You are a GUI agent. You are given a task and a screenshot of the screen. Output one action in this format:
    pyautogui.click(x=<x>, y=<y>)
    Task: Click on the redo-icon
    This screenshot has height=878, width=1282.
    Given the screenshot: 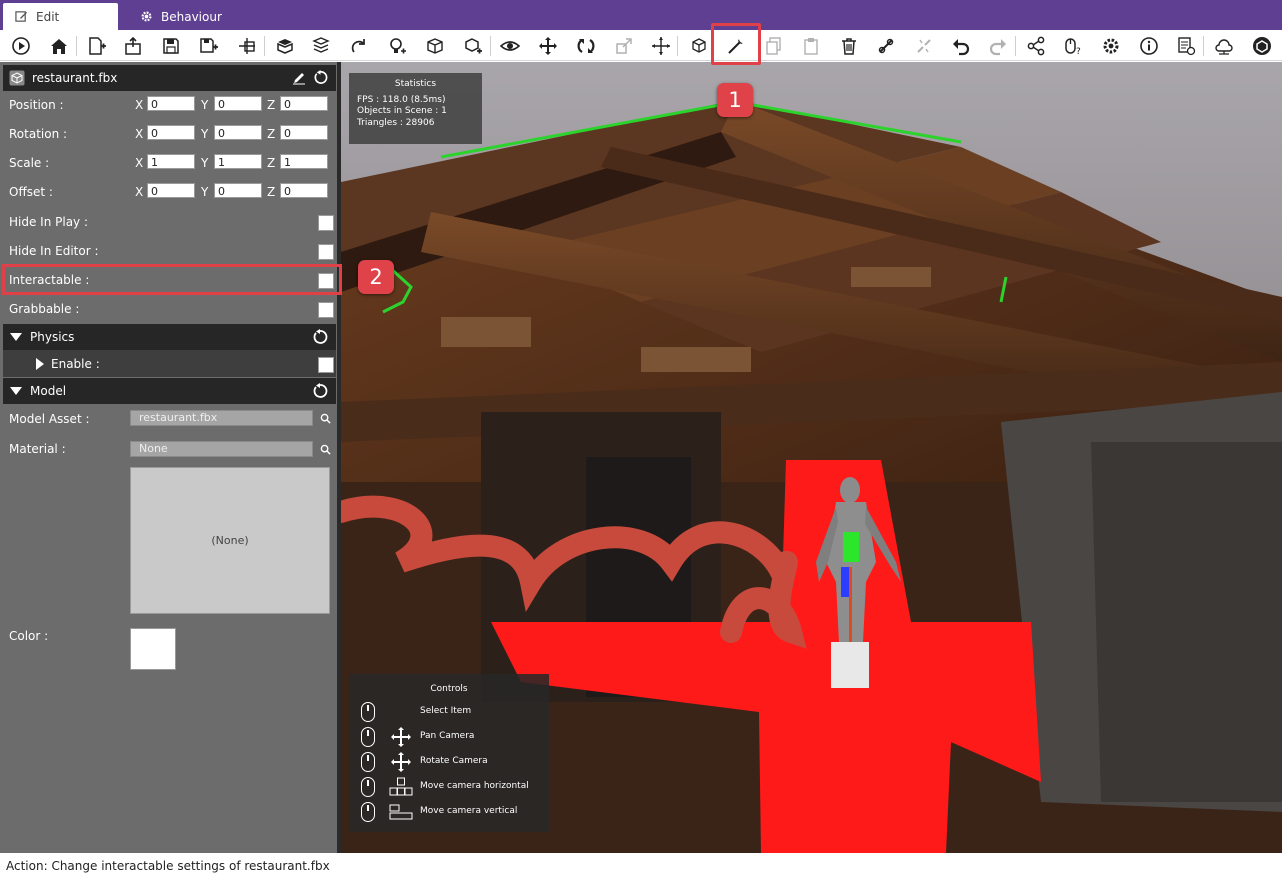 What is the action you would take?
    pyautogui.click(x=998, y=46)
    